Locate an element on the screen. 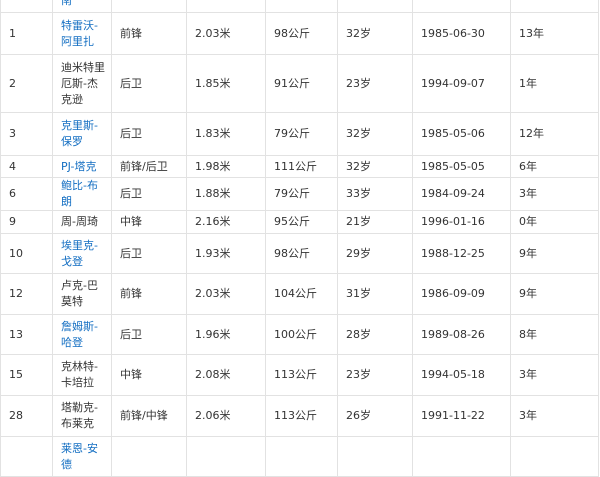  player-height-cell: 1.98米 is located at coordinates (226, 166).